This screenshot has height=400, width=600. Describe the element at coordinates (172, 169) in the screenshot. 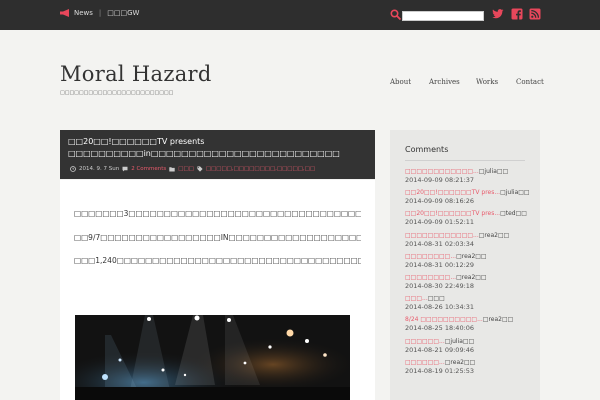

I see `folder-icon` at that location.